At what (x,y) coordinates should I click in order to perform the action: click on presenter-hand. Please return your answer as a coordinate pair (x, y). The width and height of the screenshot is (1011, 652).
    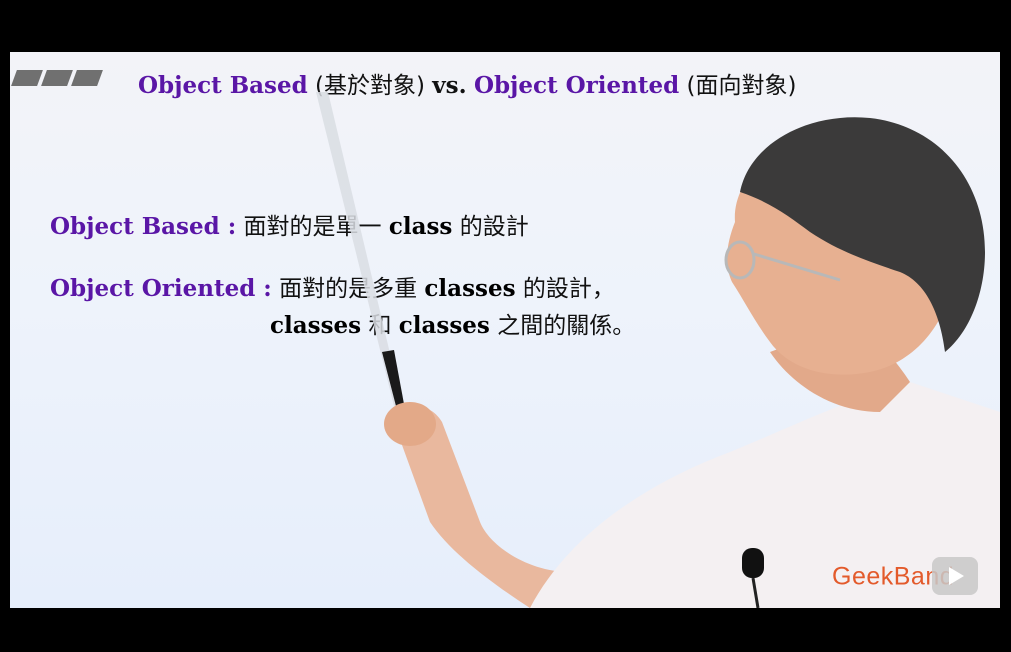
    Looking at the image, I should click on (410, 424).